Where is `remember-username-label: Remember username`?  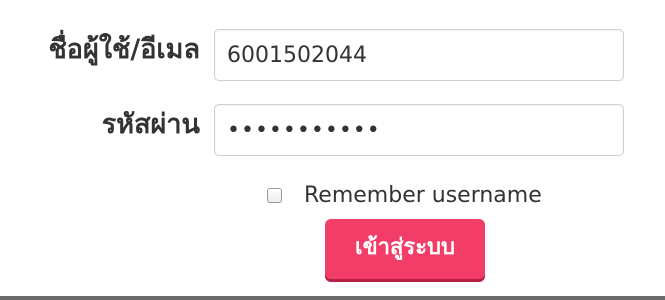 remember-username-label: Remember username is located at coordinates (423, 195).